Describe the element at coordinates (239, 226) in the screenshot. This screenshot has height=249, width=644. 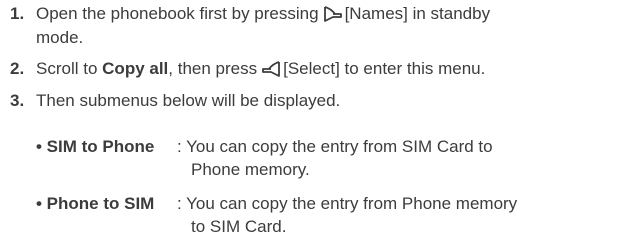
I see `submenu-description-line2: to SIM Card.` at that location.